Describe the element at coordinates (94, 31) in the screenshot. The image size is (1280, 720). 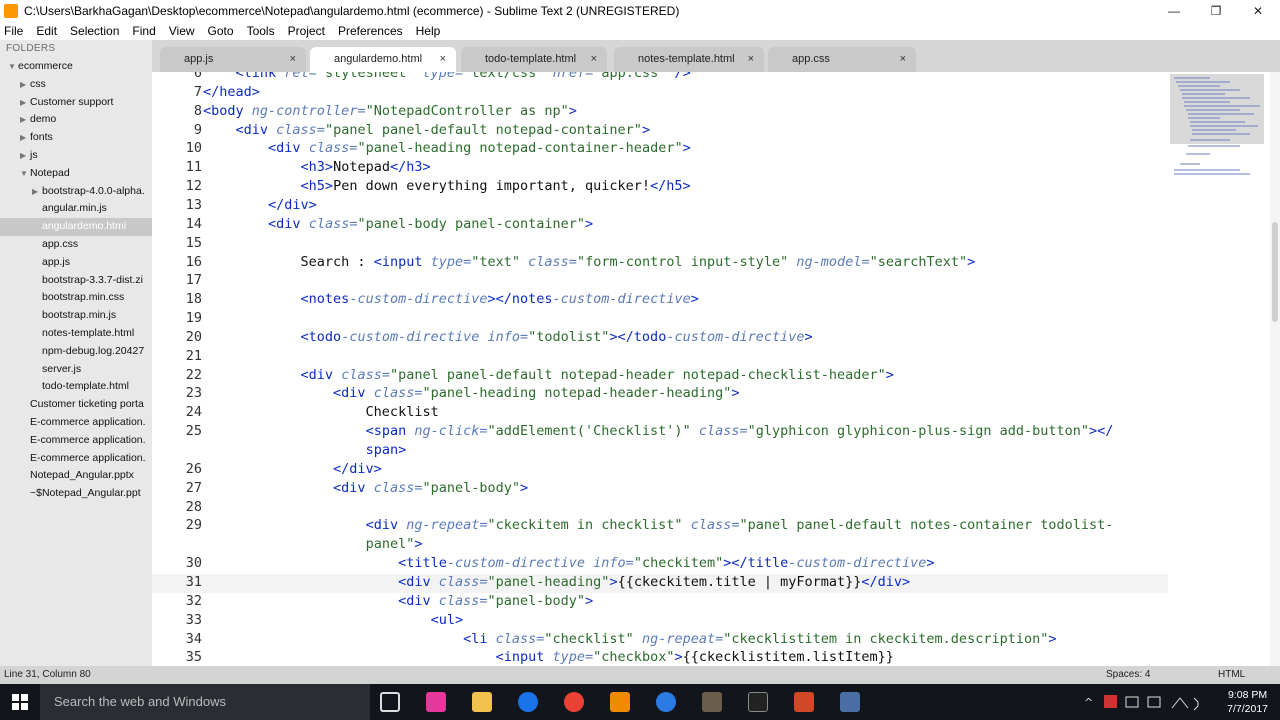
I see `menu-selection: Selection` at that location.